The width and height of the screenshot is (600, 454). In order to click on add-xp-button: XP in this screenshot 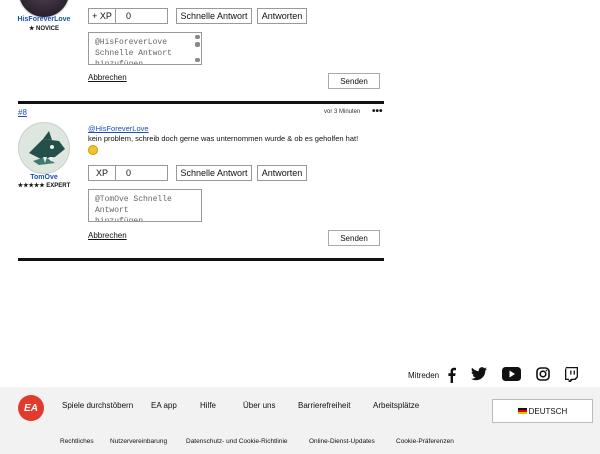, I will do `click(102, 173)`.